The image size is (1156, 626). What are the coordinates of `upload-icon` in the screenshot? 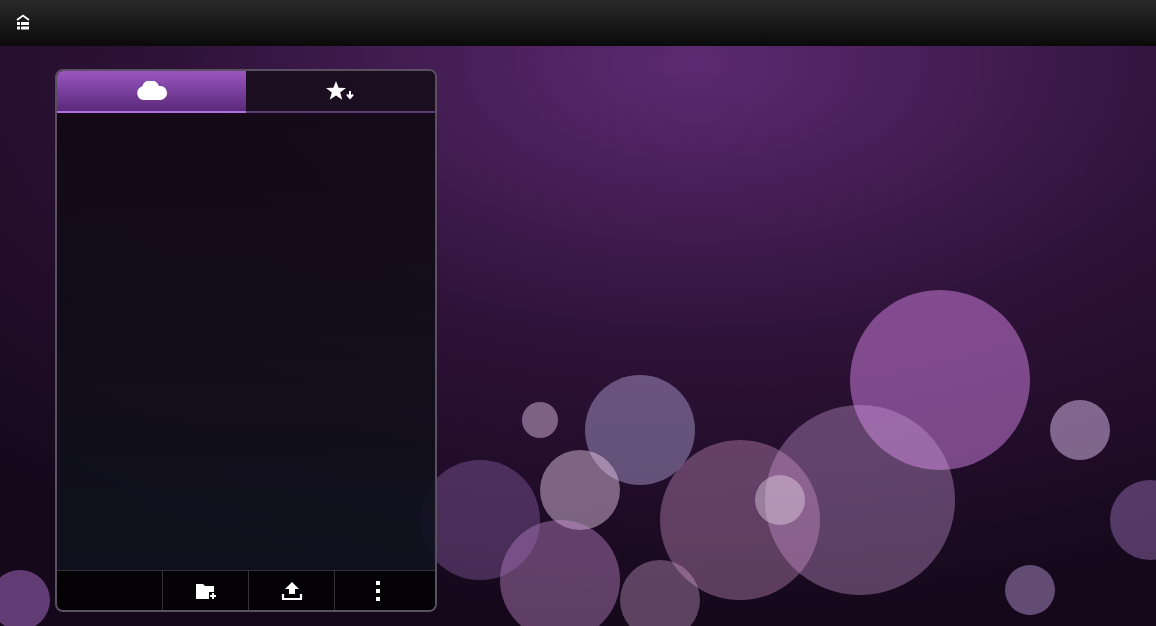 It's located at (291, 590).